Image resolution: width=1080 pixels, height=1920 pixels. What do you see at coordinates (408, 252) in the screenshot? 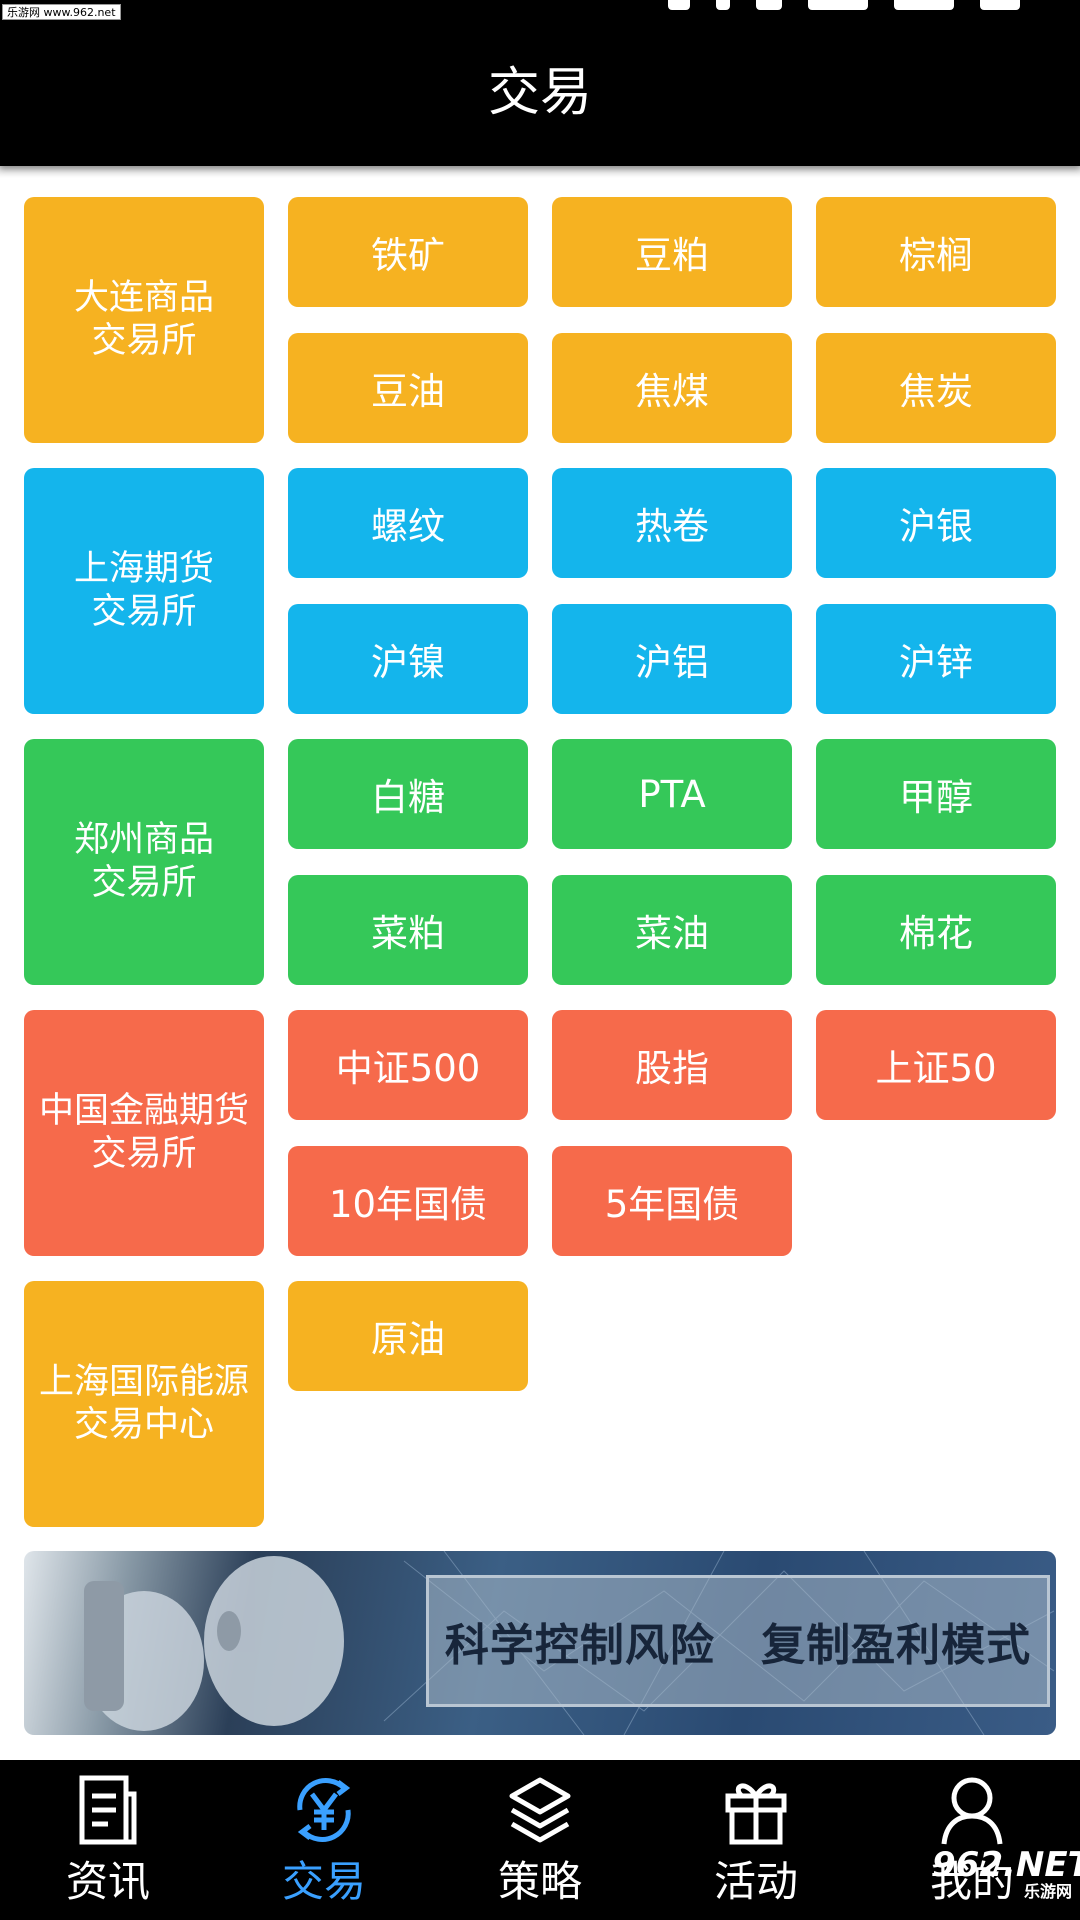
I see `product-tile: 铁矿` at bounding box center [408, 252].